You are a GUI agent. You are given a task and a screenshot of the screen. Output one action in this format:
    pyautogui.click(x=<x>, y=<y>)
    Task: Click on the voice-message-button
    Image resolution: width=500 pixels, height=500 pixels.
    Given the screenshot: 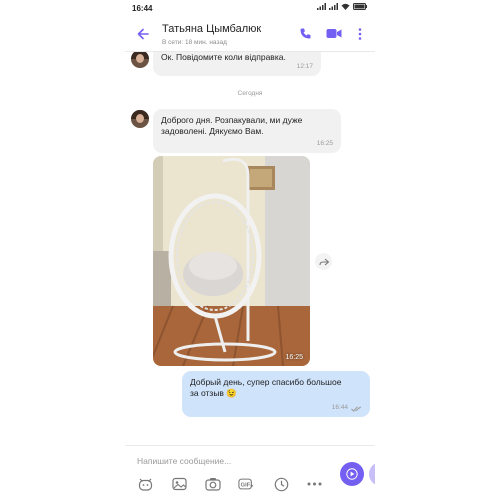 What is the action you would take?
    pyautogui.click(x=372, y=474)
    